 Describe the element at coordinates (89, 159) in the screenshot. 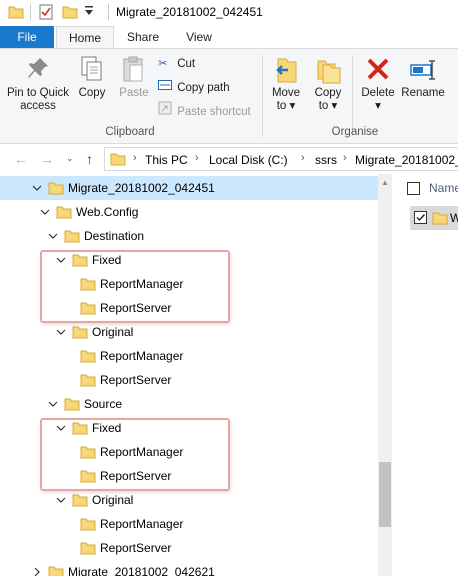

I see `up-arrow-icon: ↑` at that location.